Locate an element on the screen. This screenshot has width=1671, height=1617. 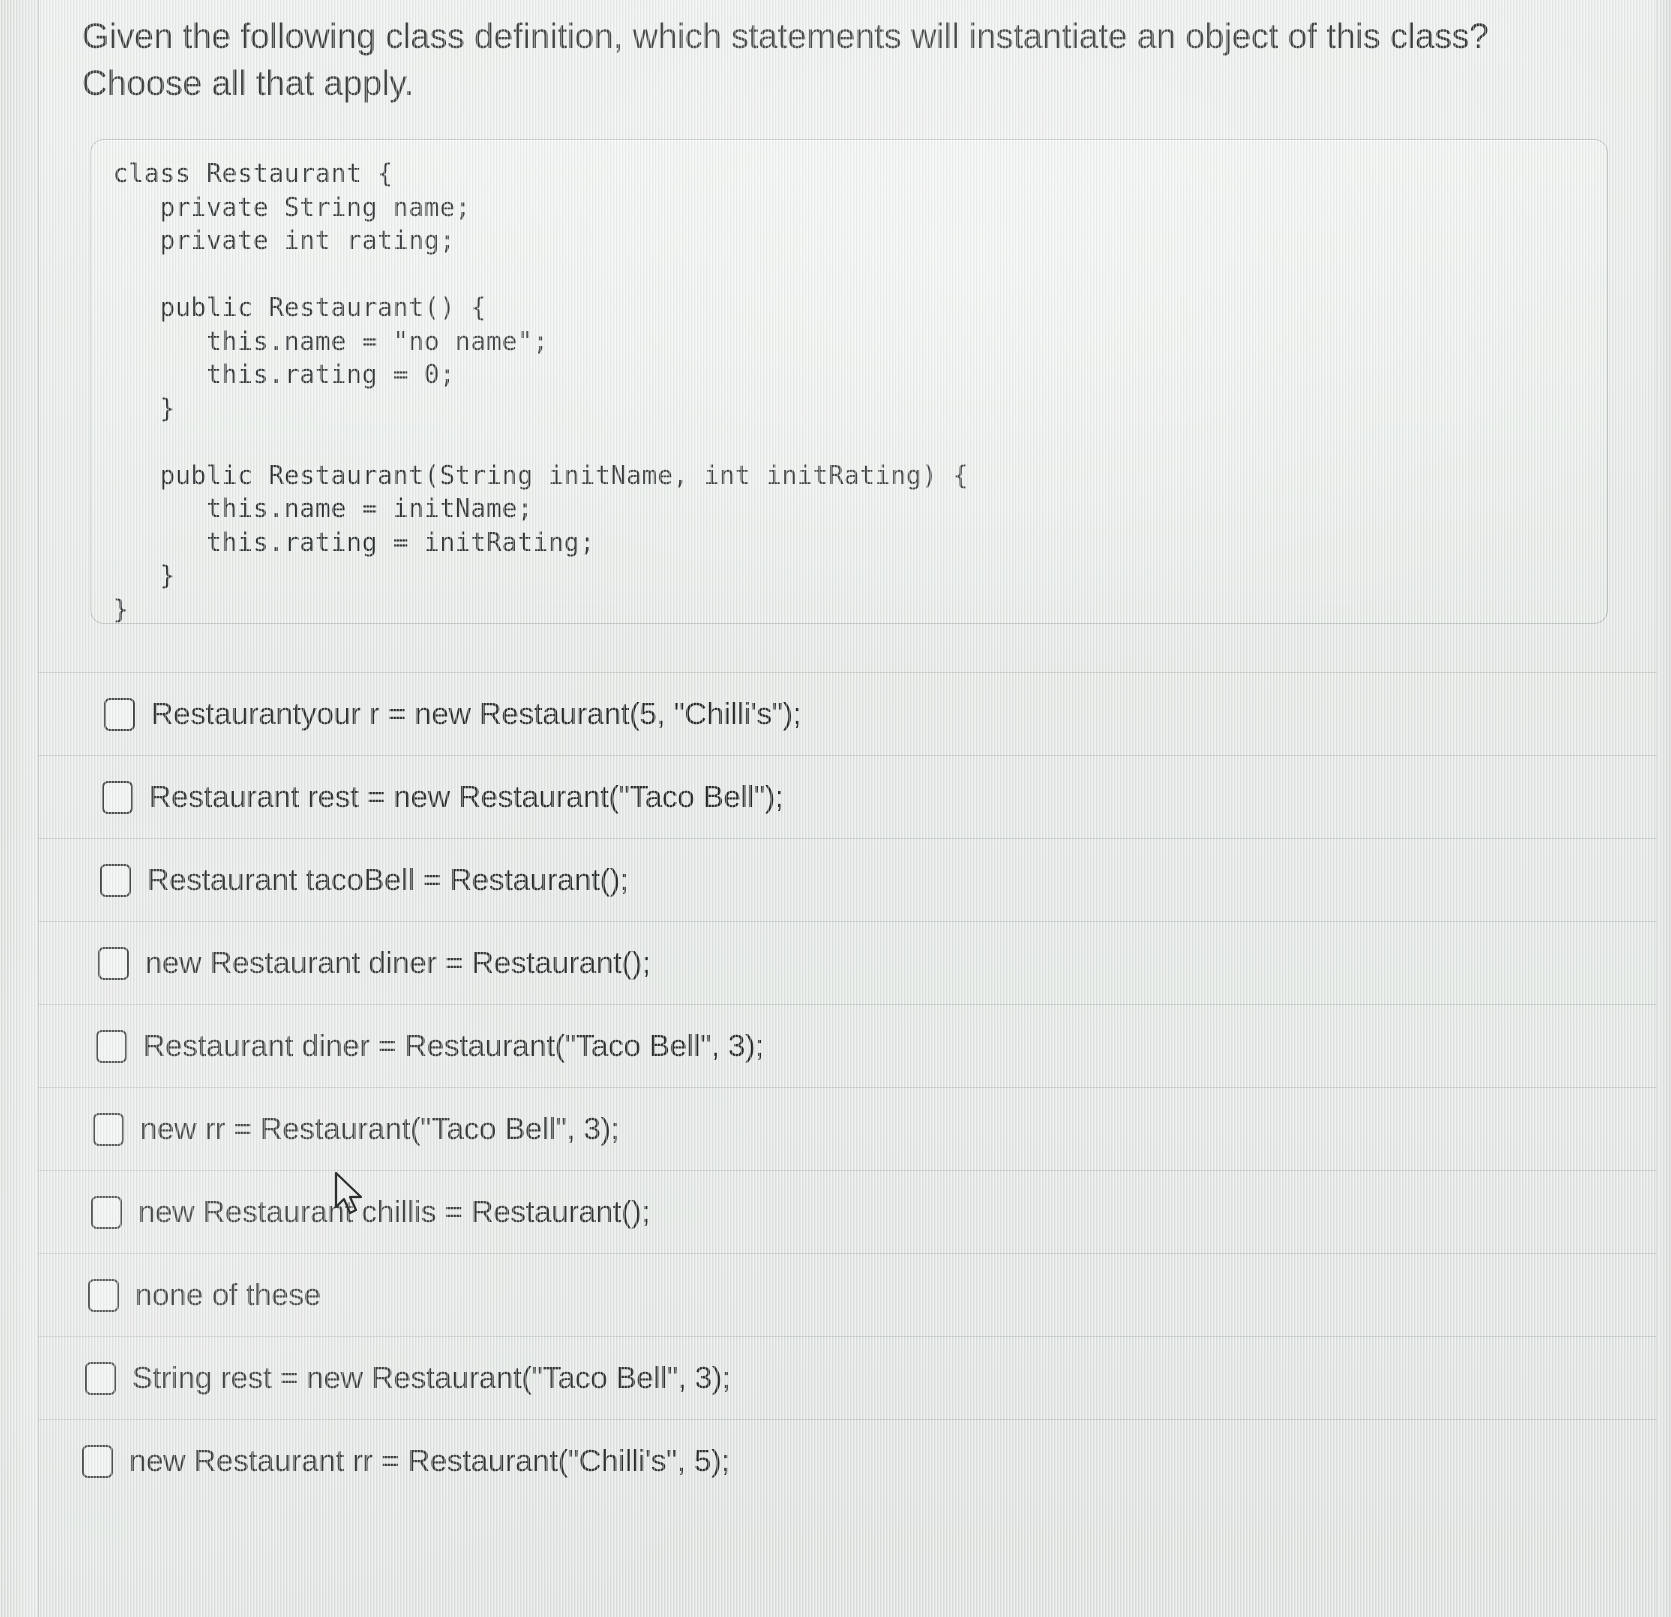
answer-option-label: none of these is located at coordinates (228, 1295).